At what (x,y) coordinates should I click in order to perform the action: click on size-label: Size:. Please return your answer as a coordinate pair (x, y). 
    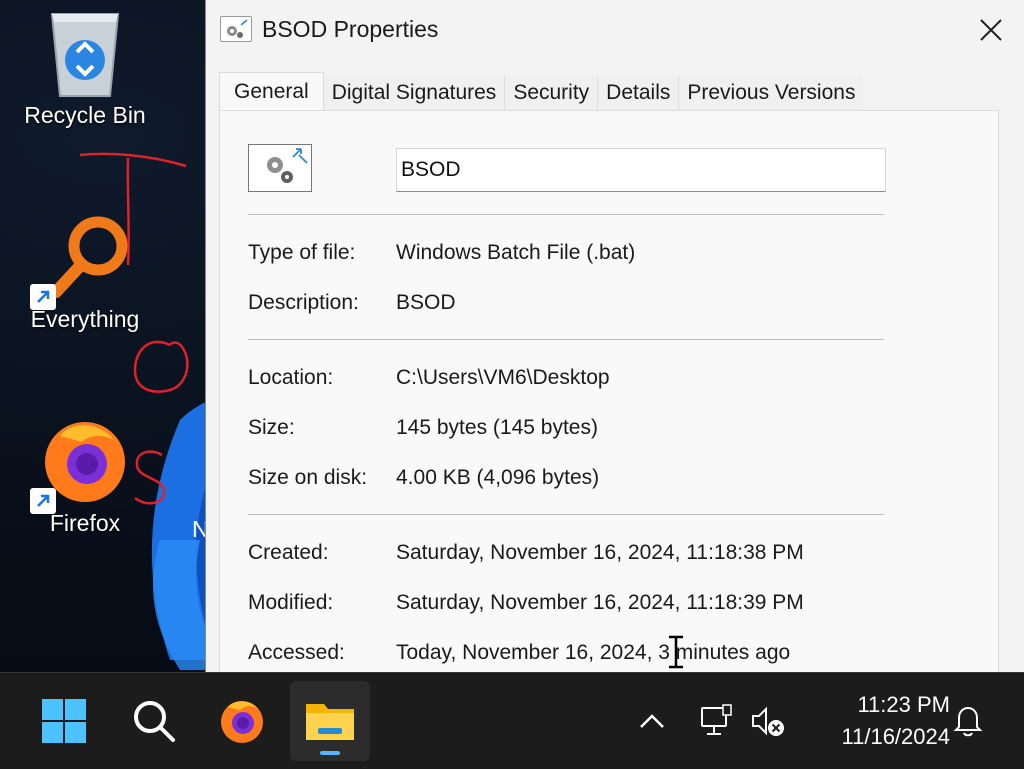
    Looking at the image, I should click on (271, 427).